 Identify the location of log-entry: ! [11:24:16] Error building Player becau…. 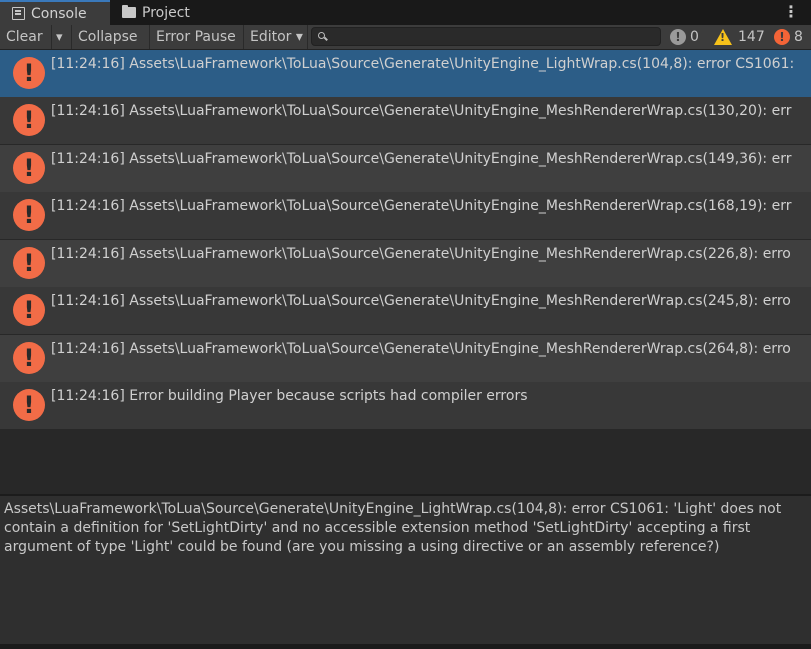
(405, 405).